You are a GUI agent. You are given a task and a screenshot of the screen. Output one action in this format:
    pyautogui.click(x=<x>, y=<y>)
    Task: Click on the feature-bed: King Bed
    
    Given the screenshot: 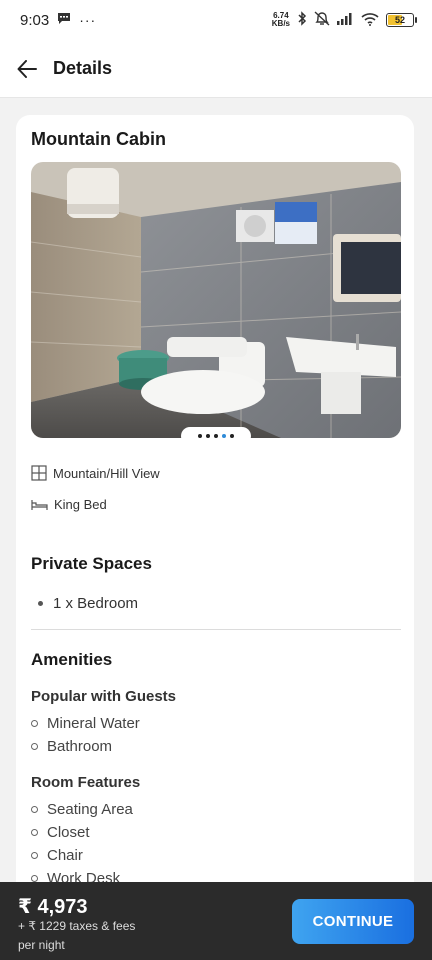 What is the action you would take?
    pyautogui.click(x=69, y=504)
    